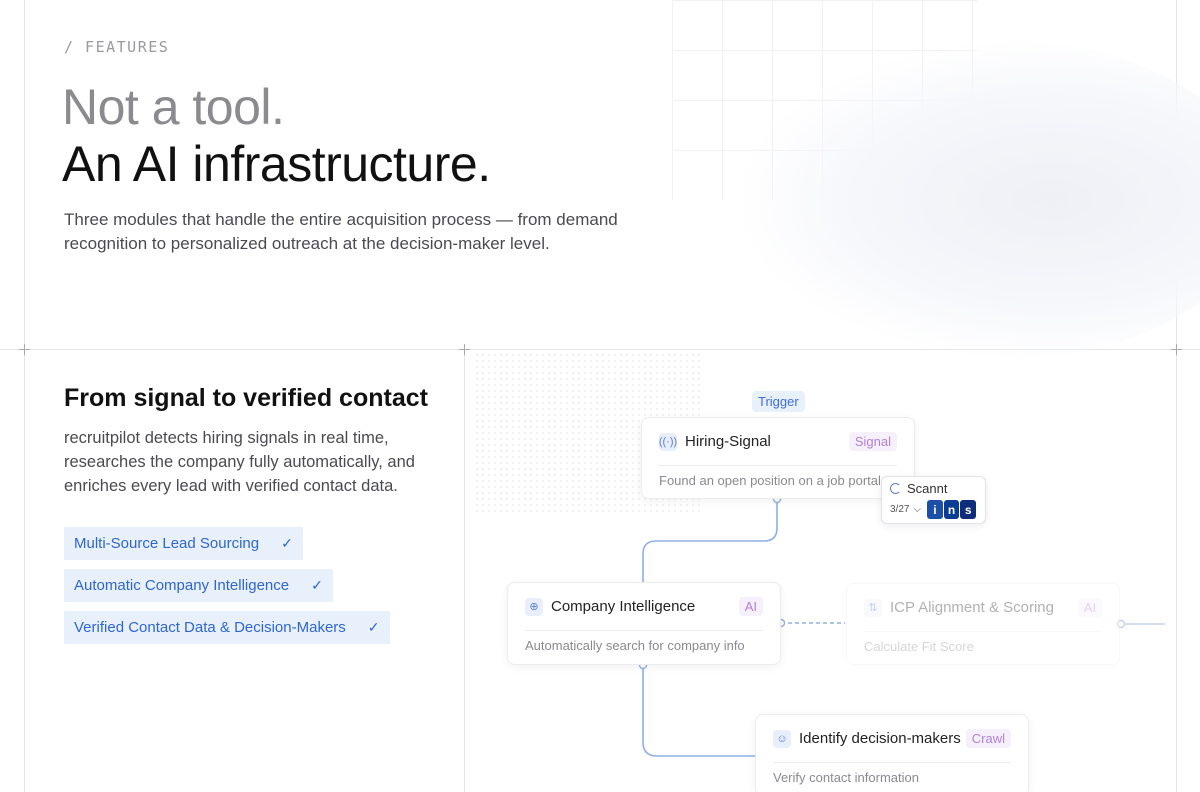 The image size is (1200, 792). I want to click on node-title: Identify decision-makers, so click(880, 738).